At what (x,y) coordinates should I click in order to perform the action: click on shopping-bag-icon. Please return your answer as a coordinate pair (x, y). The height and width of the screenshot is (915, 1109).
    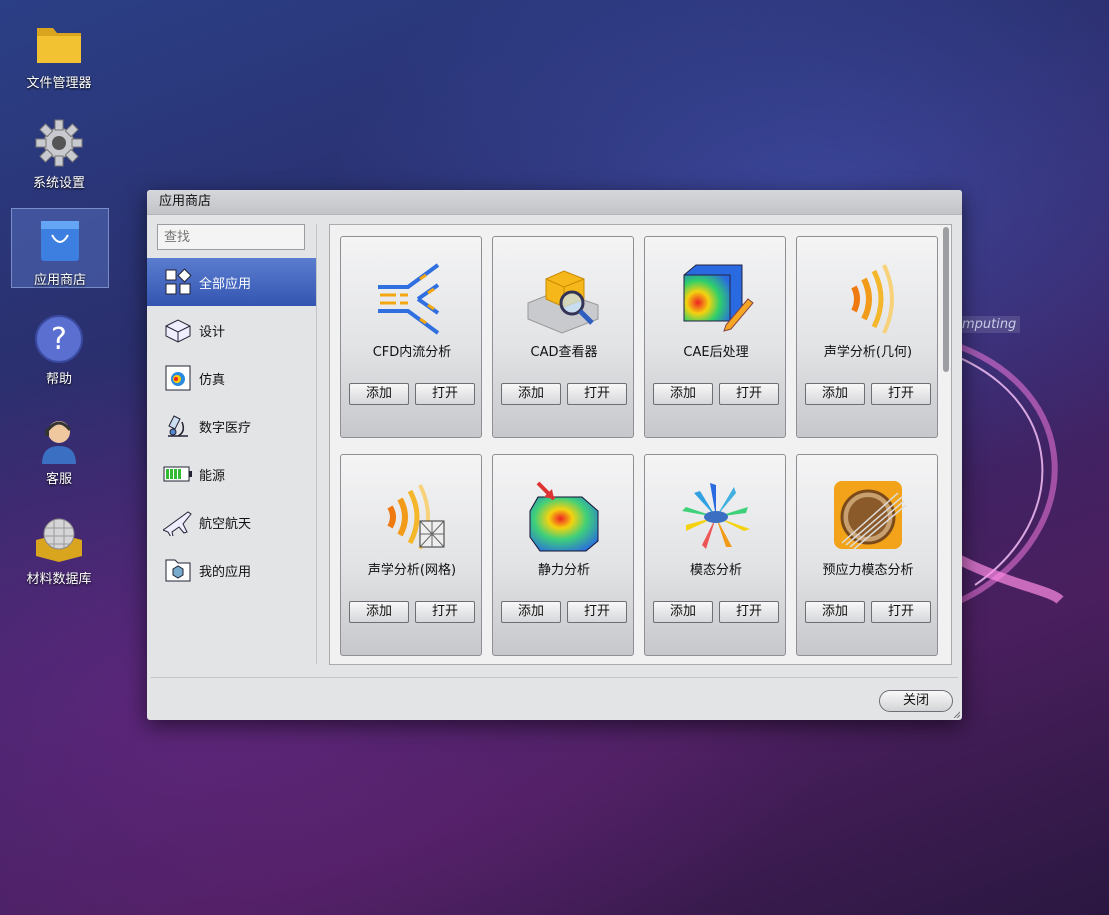
    Looking at the image, I should click on (60, 240).